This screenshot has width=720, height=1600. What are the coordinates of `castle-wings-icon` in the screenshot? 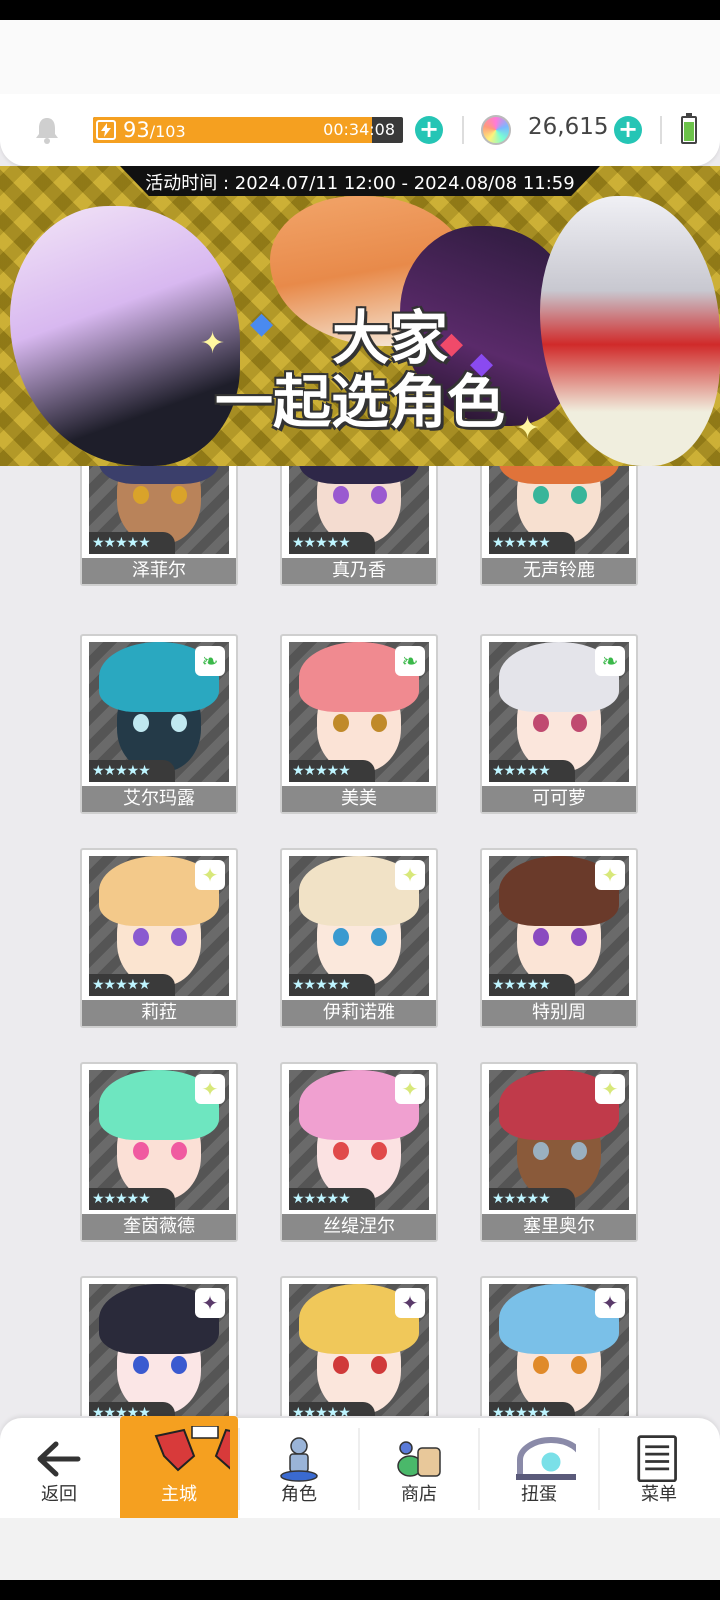 It's located at (192, 1449).